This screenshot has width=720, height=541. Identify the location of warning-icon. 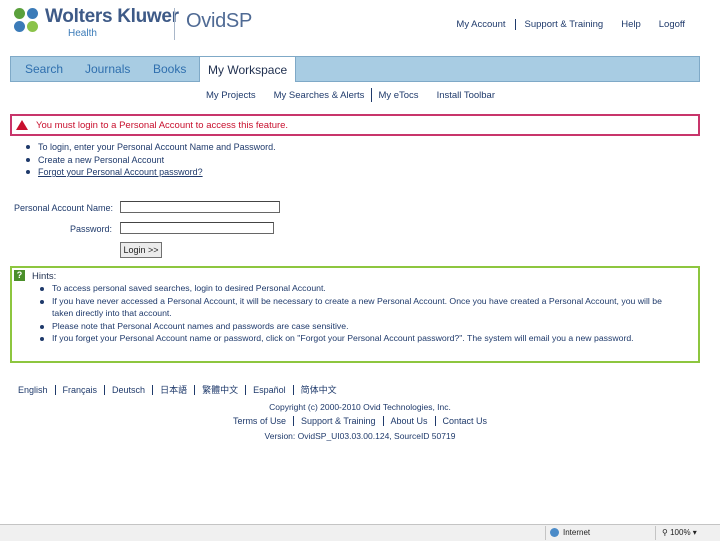
(22, 125).